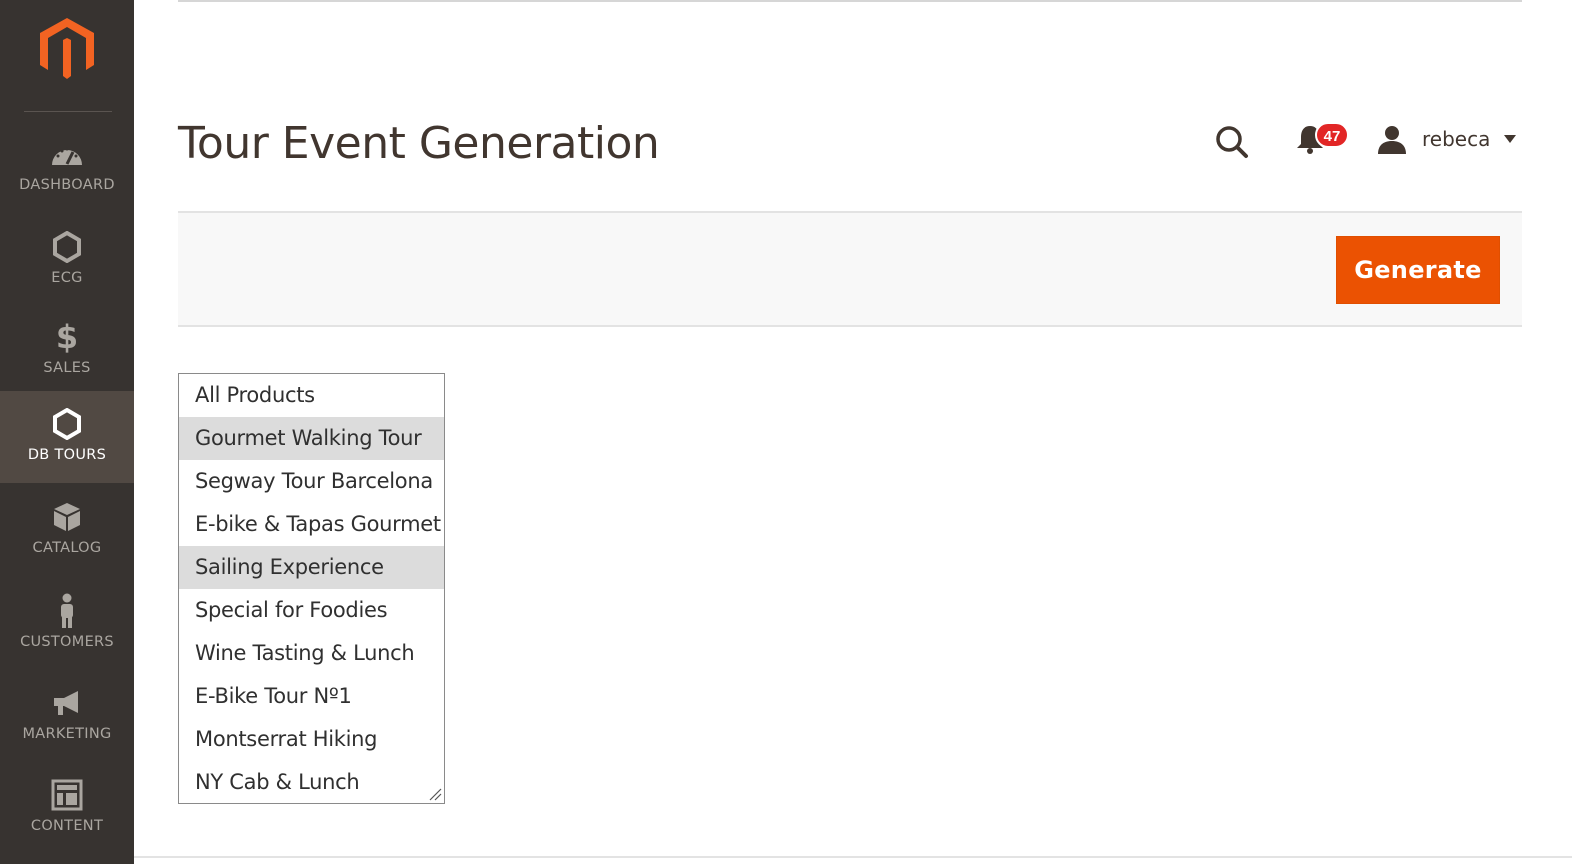 The height and width of the screenshot is (864, 1572). Describe the element at coordinates (1392, 140) in the screenshot. I see `user-icon` at that location.